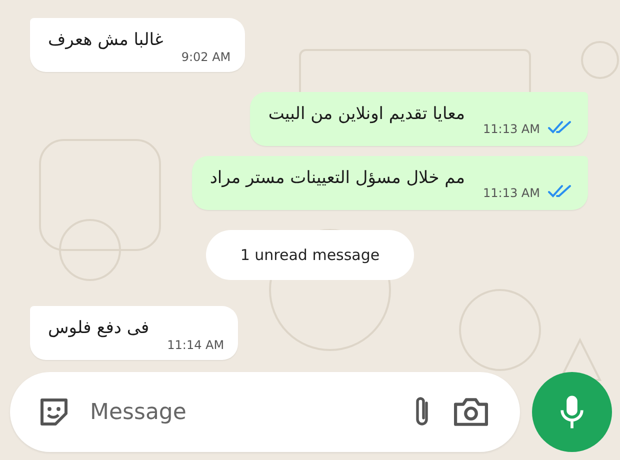 This screenshot has height=460, width=620. What do you see at coordinates (338, 177) in the screenshot?
I see `message-text: مم خلال مسؤل التعيينات مستر مراد` at bounding box center [338, 177].